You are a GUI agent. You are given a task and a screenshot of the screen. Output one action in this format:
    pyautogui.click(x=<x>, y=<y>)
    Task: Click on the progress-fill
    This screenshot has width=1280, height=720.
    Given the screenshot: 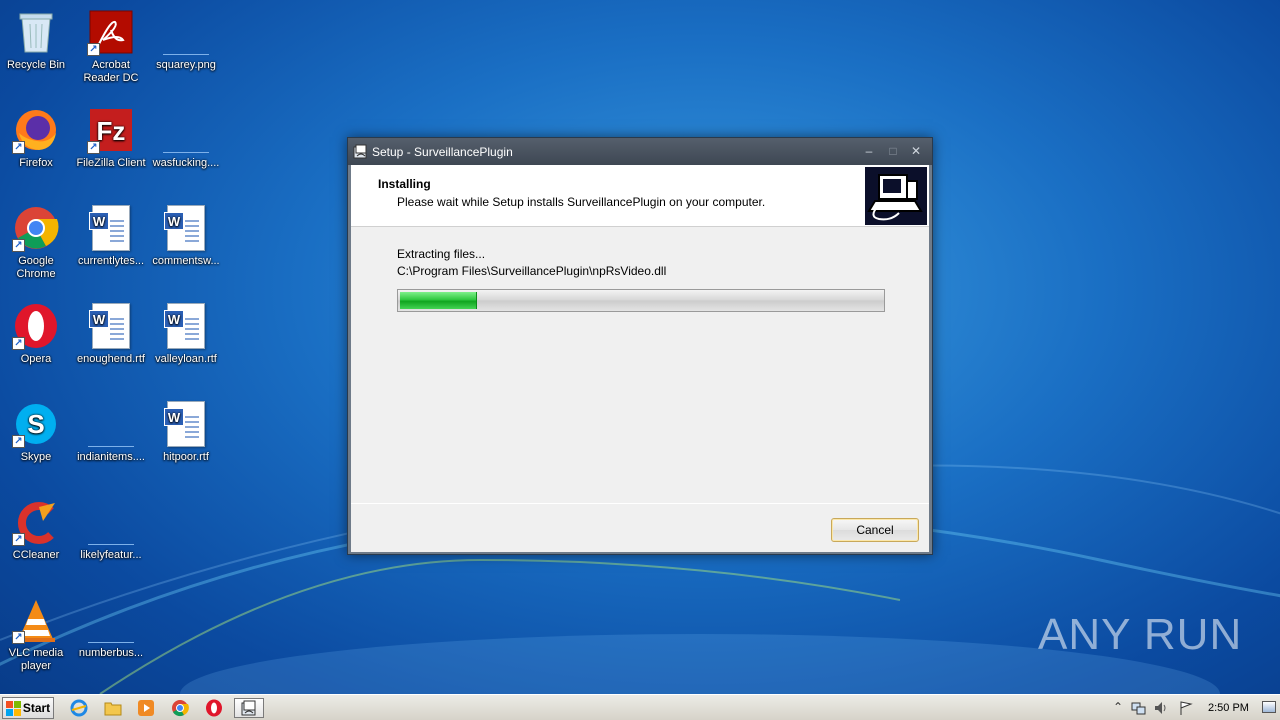 What is the action you would take?
    pyautogui.click(x=439, y=300)
    